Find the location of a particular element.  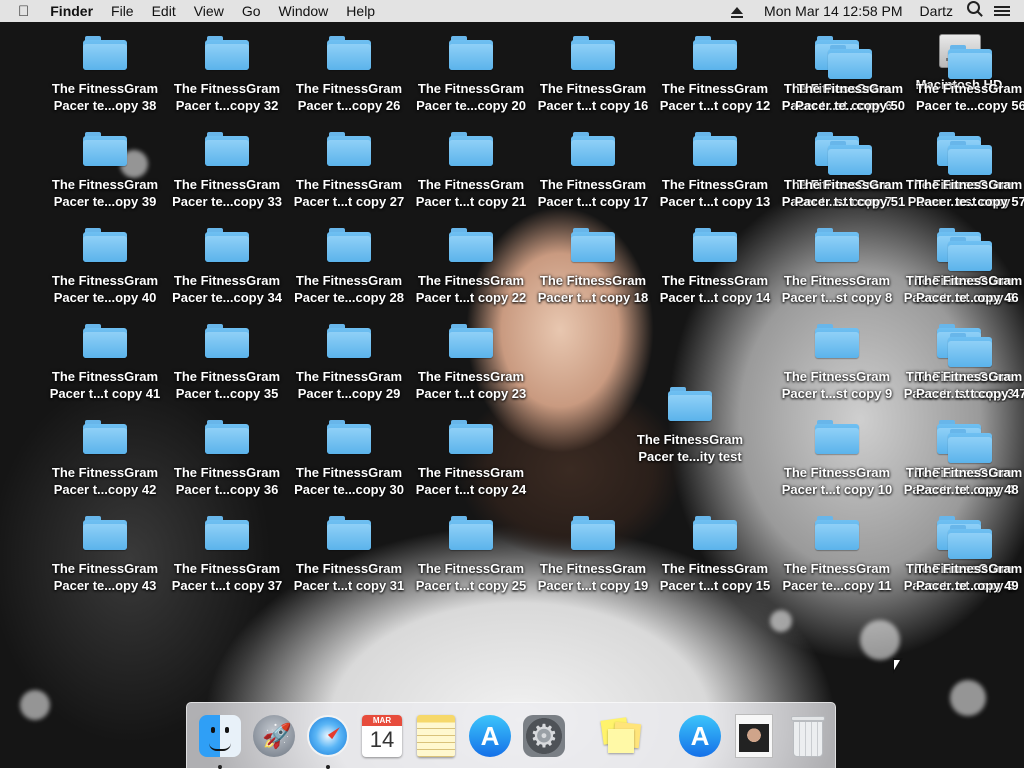

menubar-user: Dartz is located at coordinates (935, 11).